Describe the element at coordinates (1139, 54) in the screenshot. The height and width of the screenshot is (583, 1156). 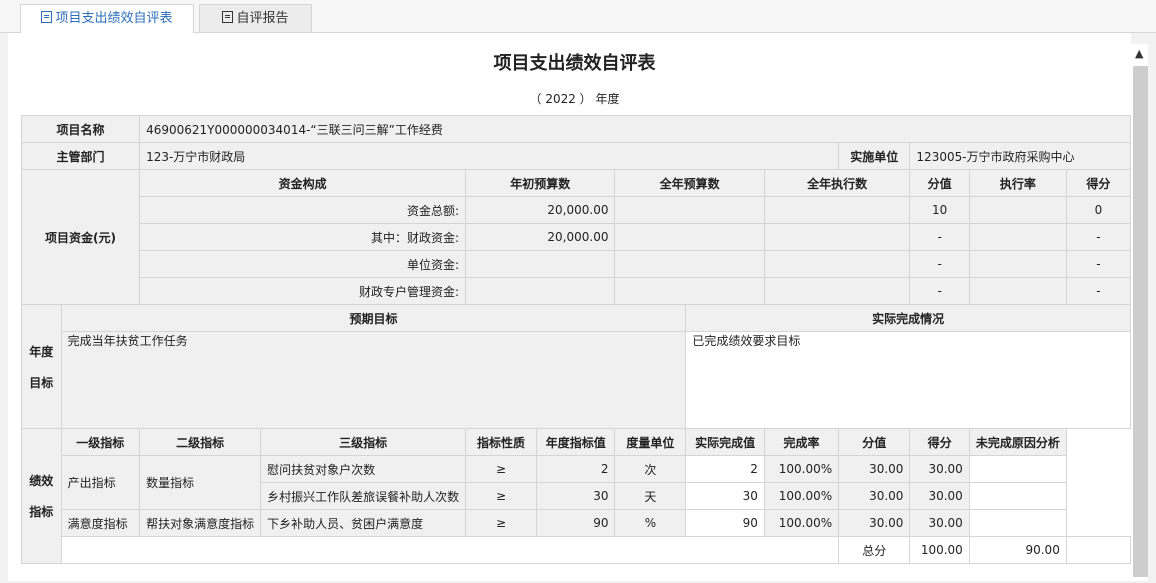
I see `scroll-up-icon: ▲` at that location.